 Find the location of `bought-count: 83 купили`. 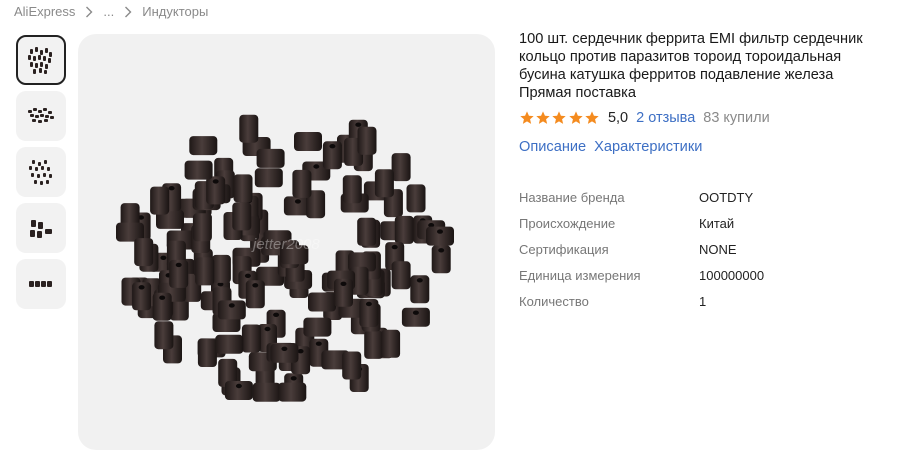

bought-count: 83 купили is located at coordinates (736, 118).